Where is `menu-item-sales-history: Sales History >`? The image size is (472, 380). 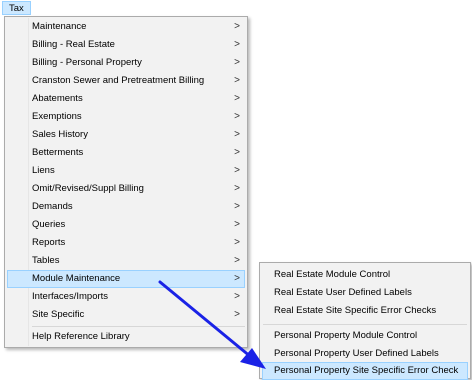
menu-item-sales-history: Sales History > is located at coordinates (126, 135).